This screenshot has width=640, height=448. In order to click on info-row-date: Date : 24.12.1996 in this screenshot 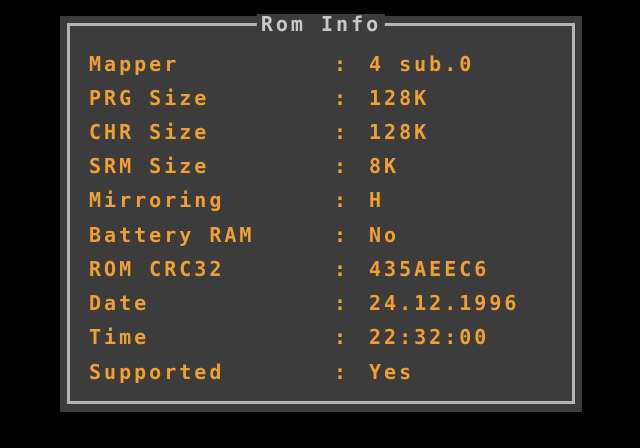, I will do `click(304, 303)`.